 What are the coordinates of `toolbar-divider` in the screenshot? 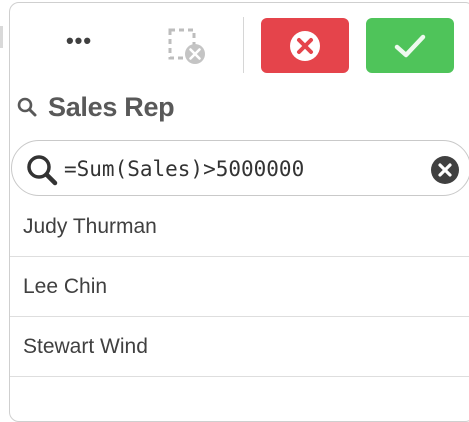 It's located at (243, 45).